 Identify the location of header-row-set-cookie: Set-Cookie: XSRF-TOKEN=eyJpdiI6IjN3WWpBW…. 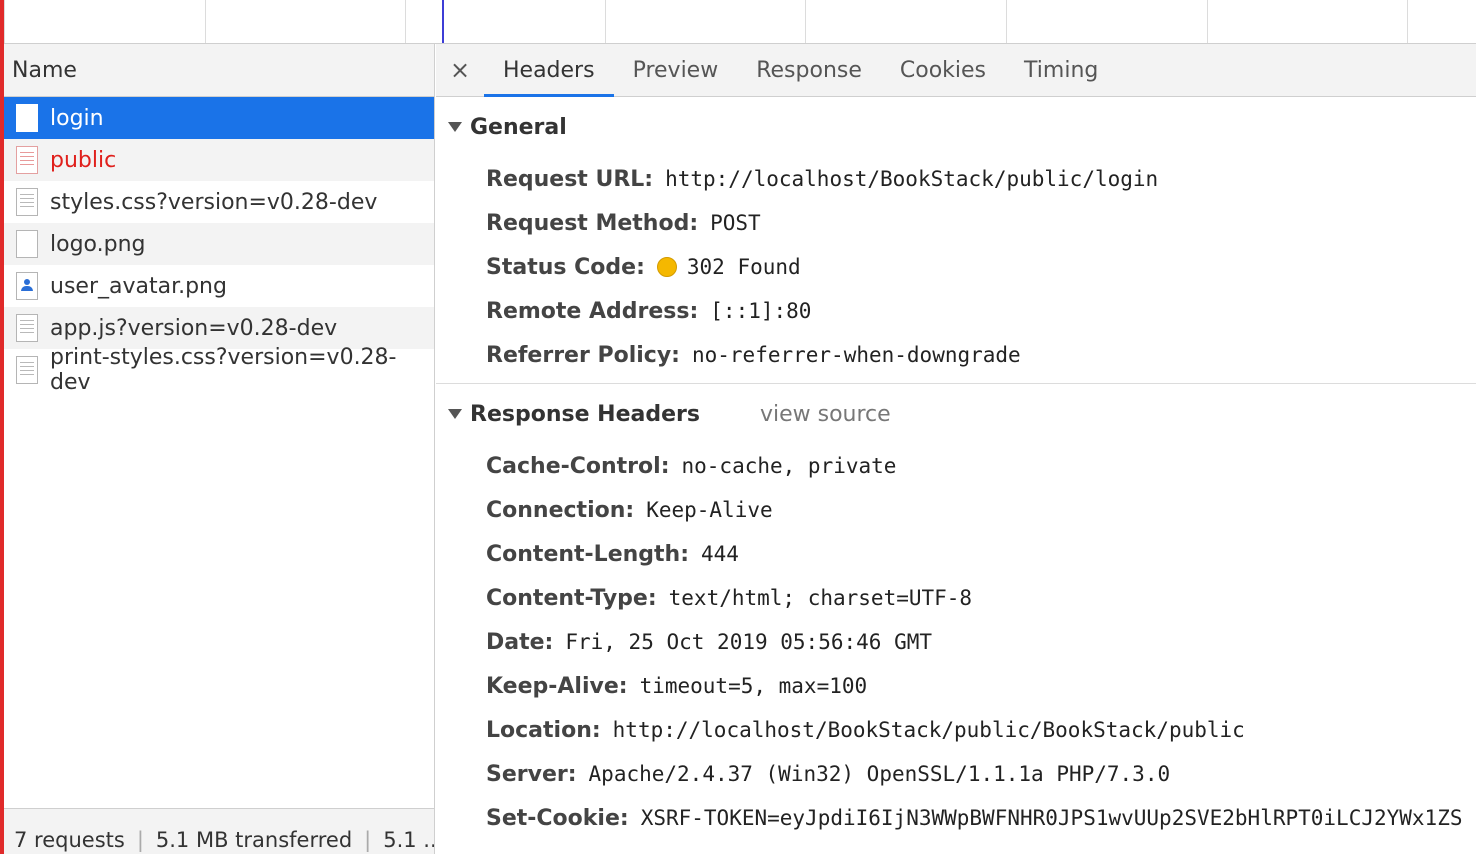
(956, 818).